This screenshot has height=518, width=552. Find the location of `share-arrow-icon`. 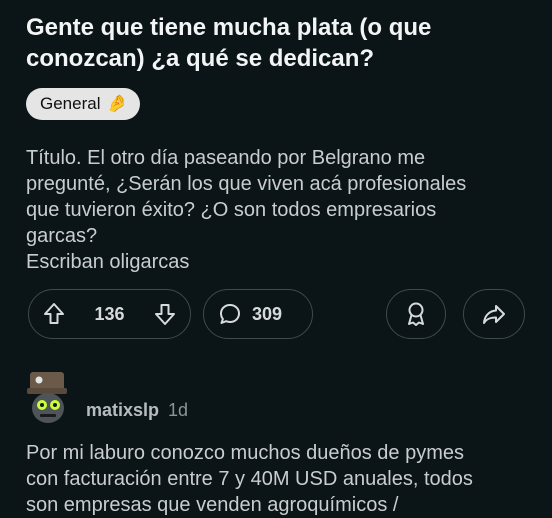

share-arrow-icon is located at coordinates (494, 314).